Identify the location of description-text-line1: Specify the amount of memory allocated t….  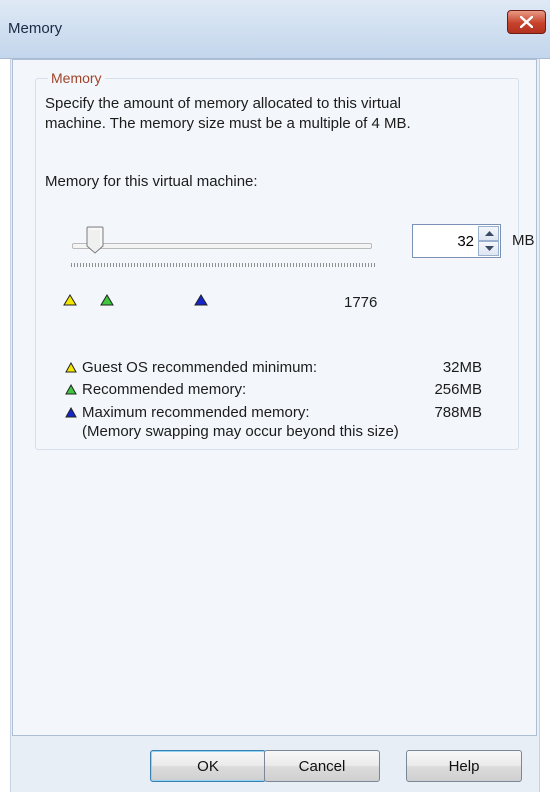
(223, 103).